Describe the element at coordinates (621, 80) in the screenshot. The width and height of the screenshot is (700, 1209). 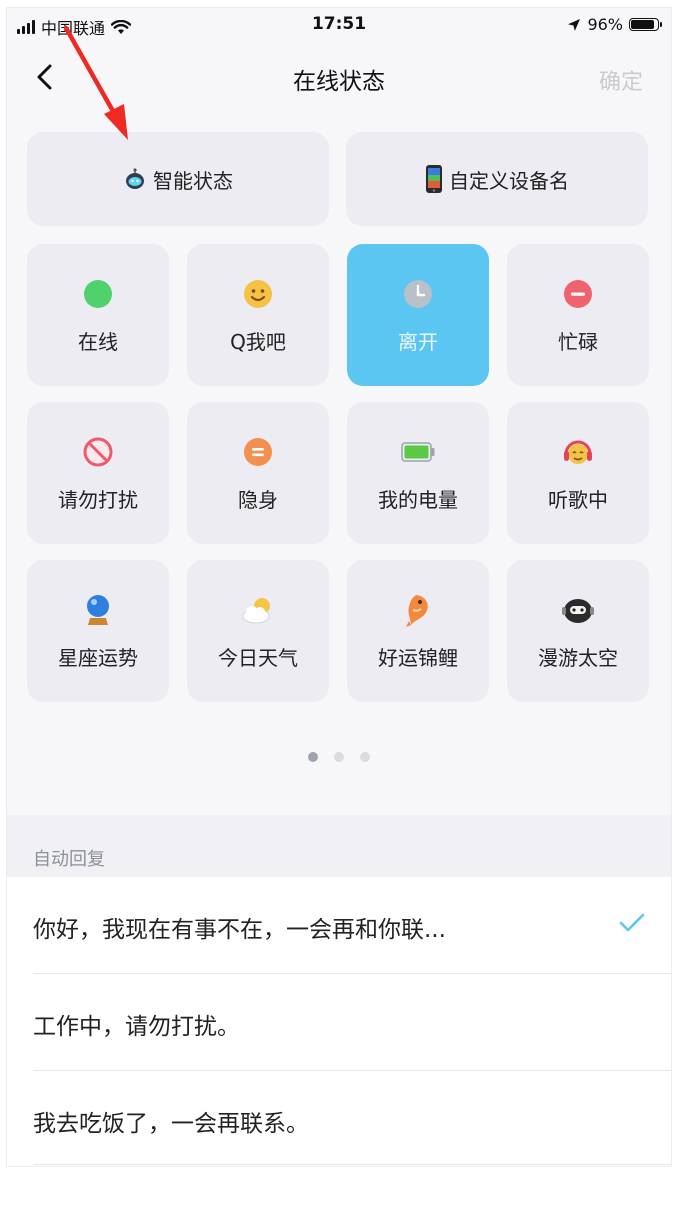
I see `confirm-button: 确定` at that location.